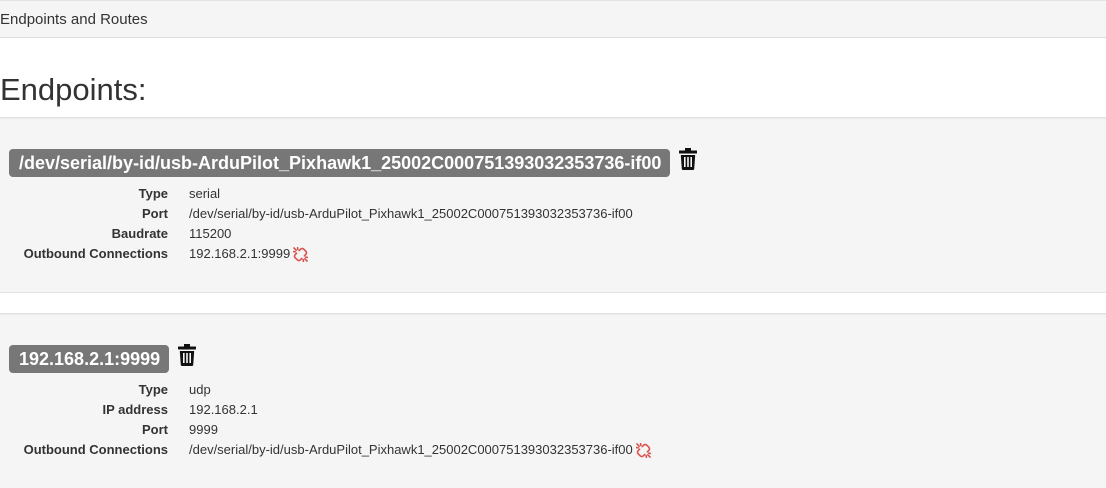 This screenshot has height=488, width=1106. I want to click on property-value: 192.168.2.1, so click(223, 410).